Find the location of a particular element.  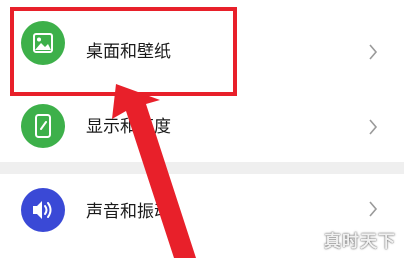

watermark: 真时天下 is located at coordinates (360, 242).